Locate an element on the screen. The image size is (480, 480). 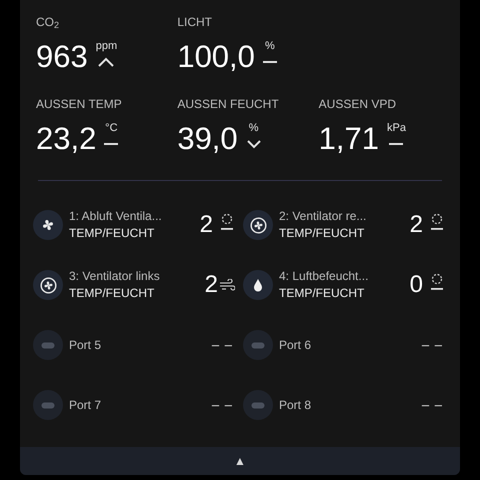
device-name: Port 8 is located at coordinates (295, 405).